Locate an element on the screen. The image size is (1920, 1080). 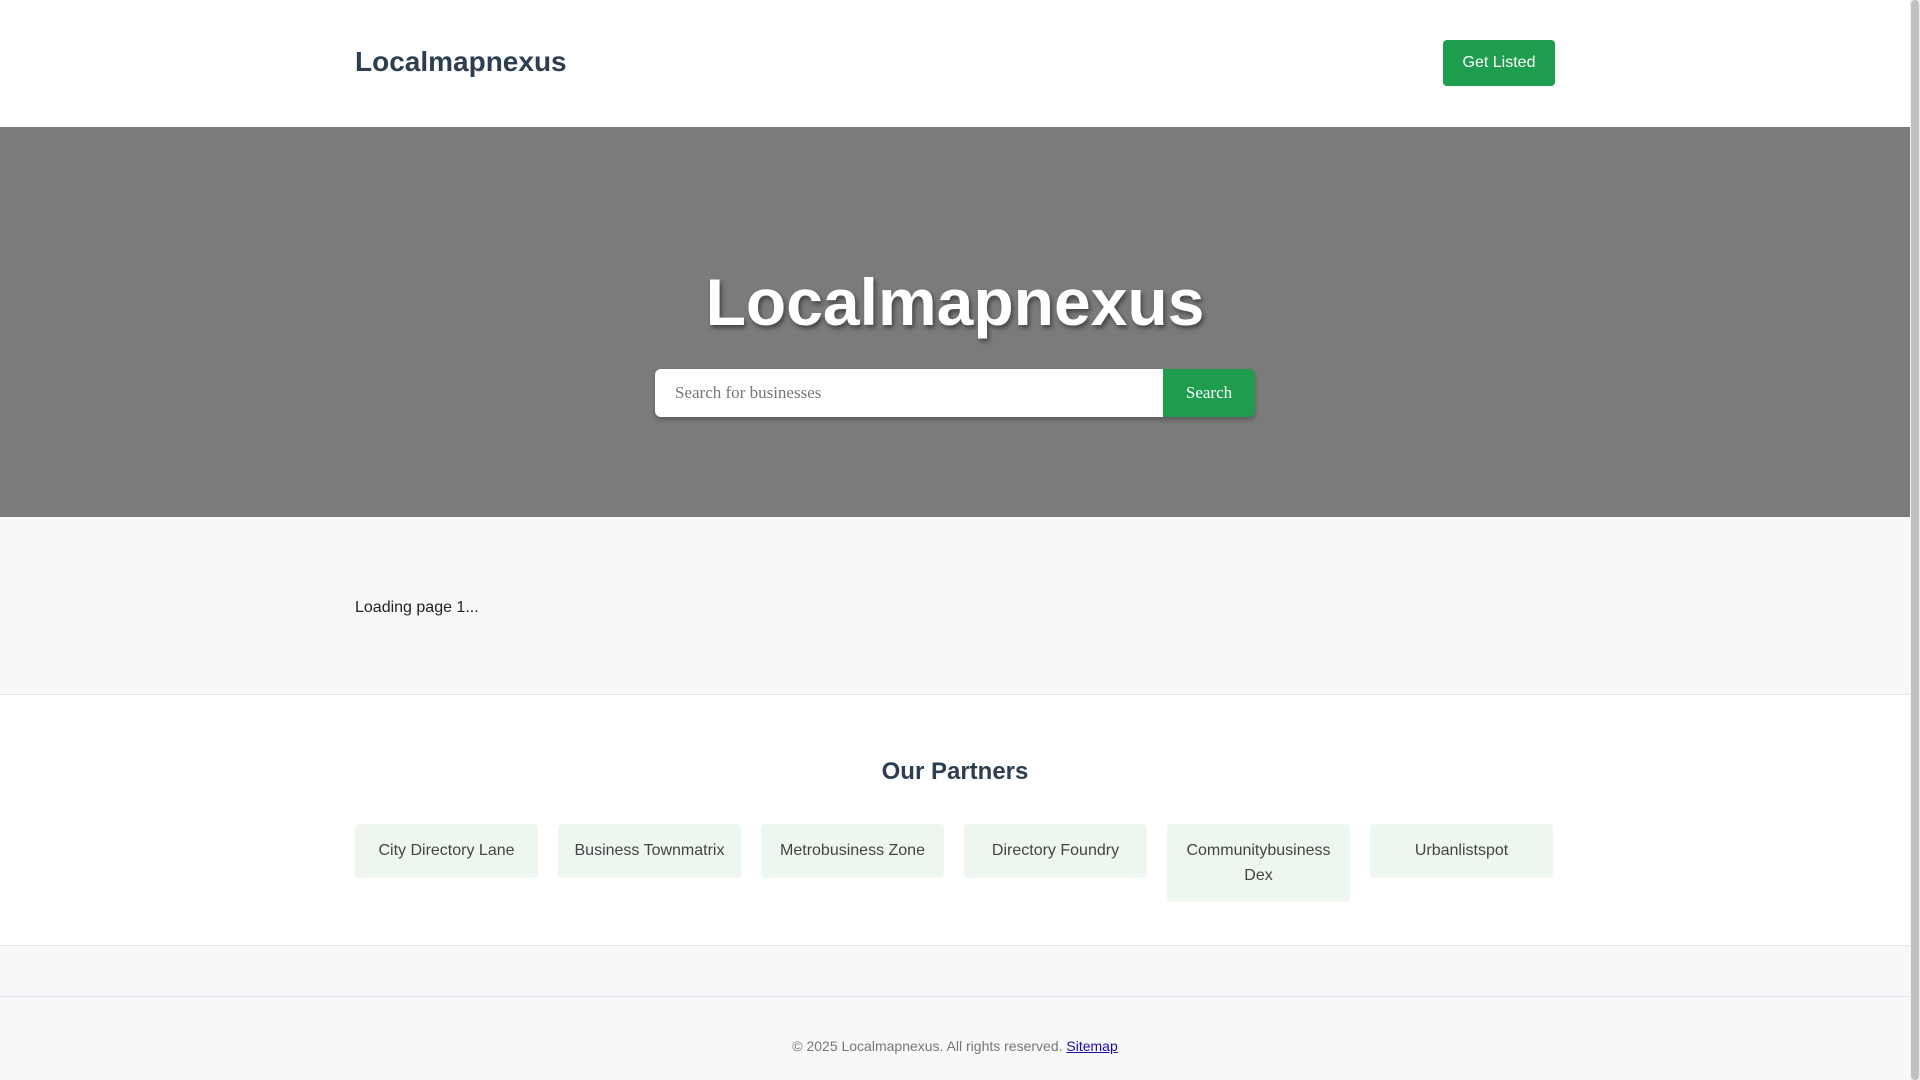
search-bar: Search is located at coordinates (955, 393).